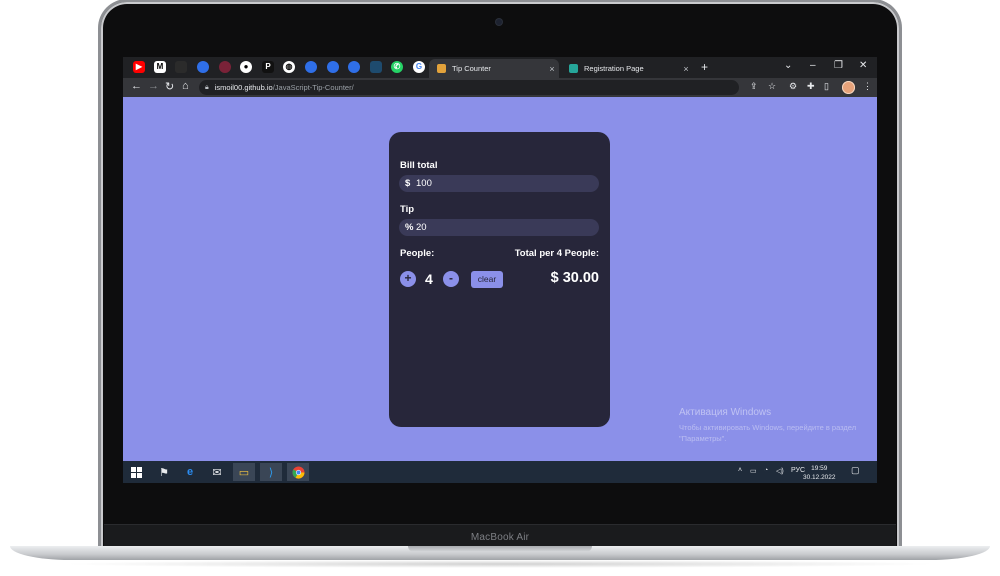 The image size is (1000, 576). Describe the element at coordinates (271, 472) in the screenshot. I see `vscode-icon: ⟩` at that location.